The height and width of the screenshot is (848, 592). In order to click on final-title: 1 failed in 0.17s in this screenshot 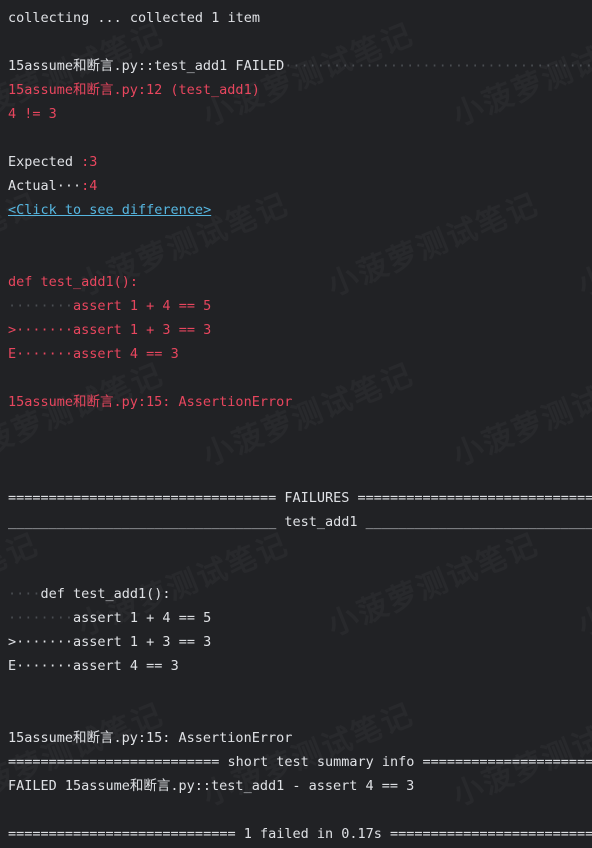, I will do `click(313, 834)`.